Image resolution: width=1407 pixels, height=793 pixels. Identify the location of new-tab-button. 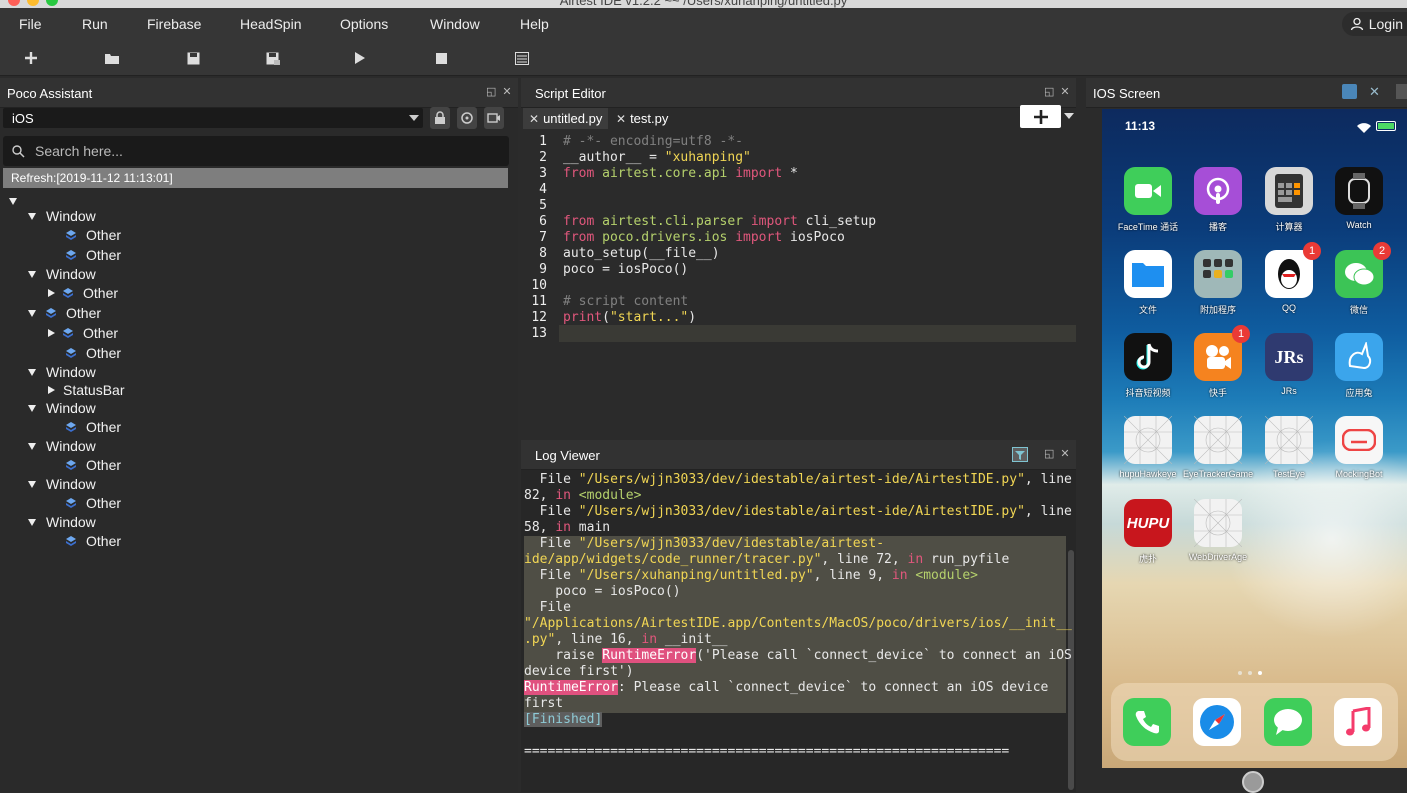
(1040, 116).